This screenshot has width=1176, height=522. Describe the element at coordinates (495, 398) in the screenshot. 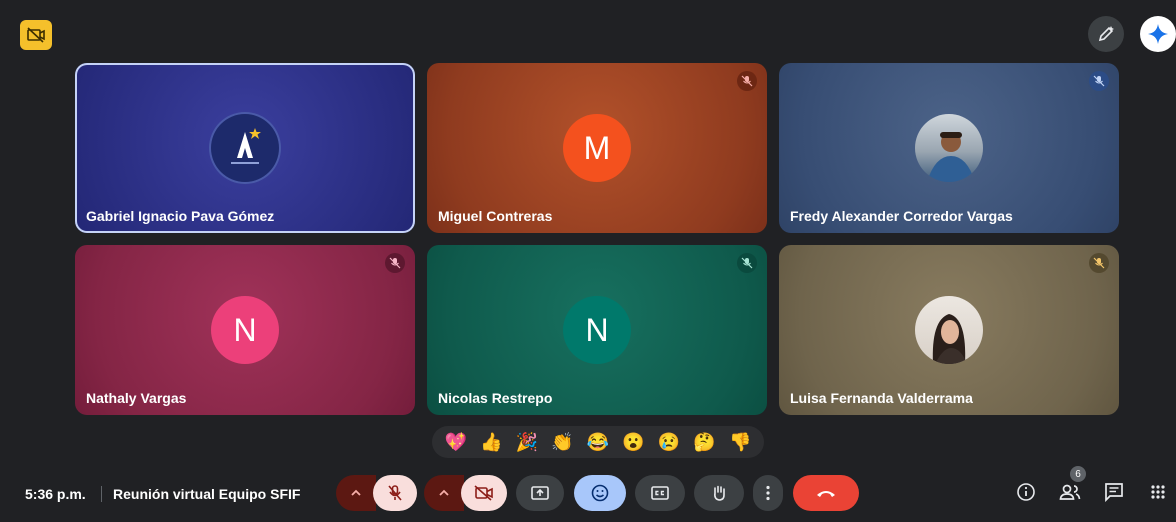

I see `participant-name: Nicolas Restrepo` at that location.